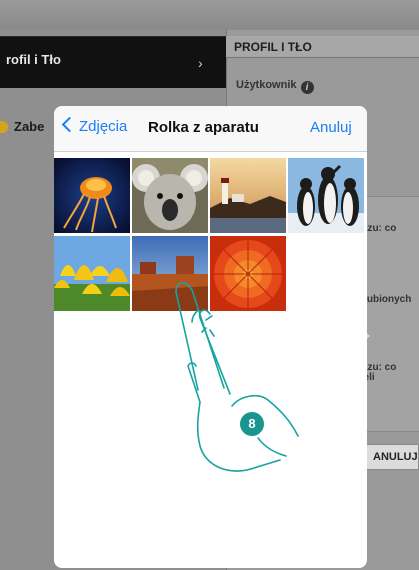 This screenshot has height=570, width=419. What do you see at coordinates (33, 59) in the screenshot?
I see `profile-menu-item-label: rofil i Tło` at bounding box center [33, 59].